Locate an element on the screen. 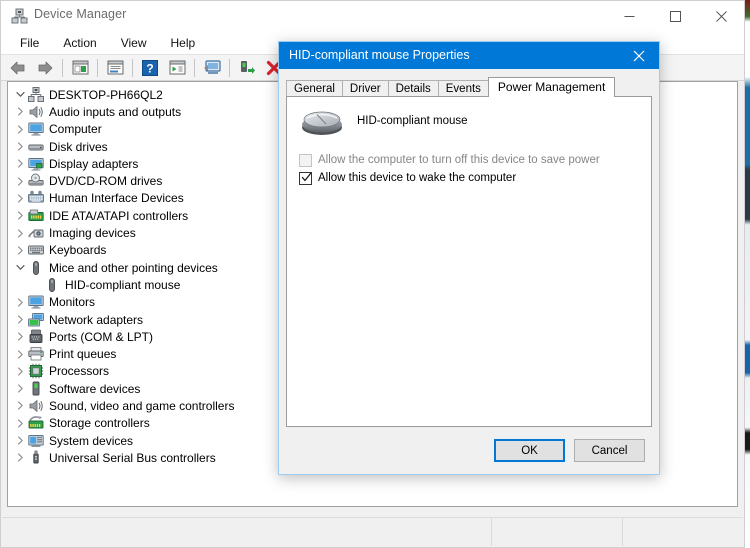 The height and width of the screenshot is (548, 750). checkbox-allow-wake is located at coordinates (305, 178).